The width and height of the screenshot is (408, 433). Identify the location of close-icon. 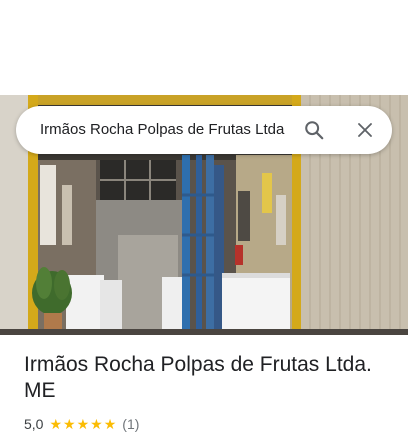
(365, 130).